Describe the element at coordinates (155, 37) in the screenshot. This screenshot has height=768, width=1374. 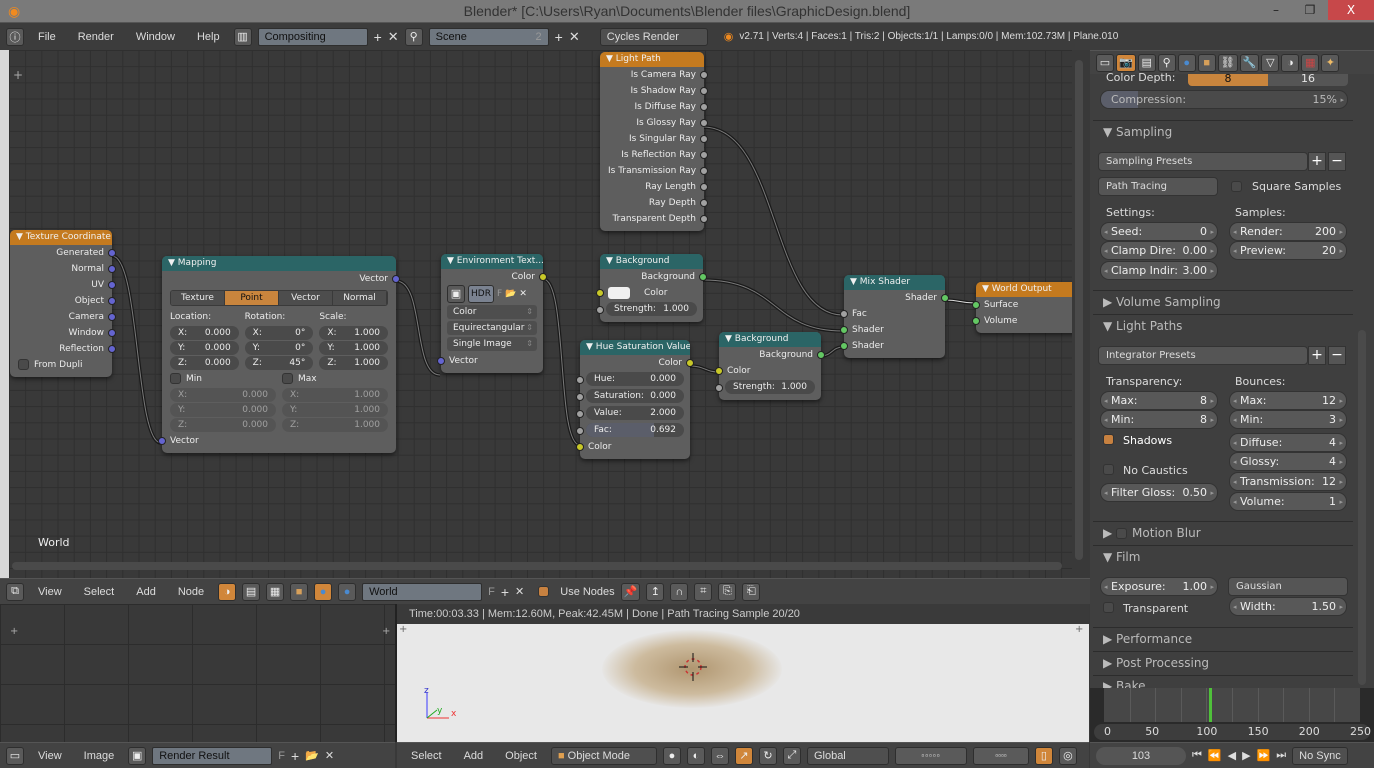
I see `menu-window: Window` at that location.